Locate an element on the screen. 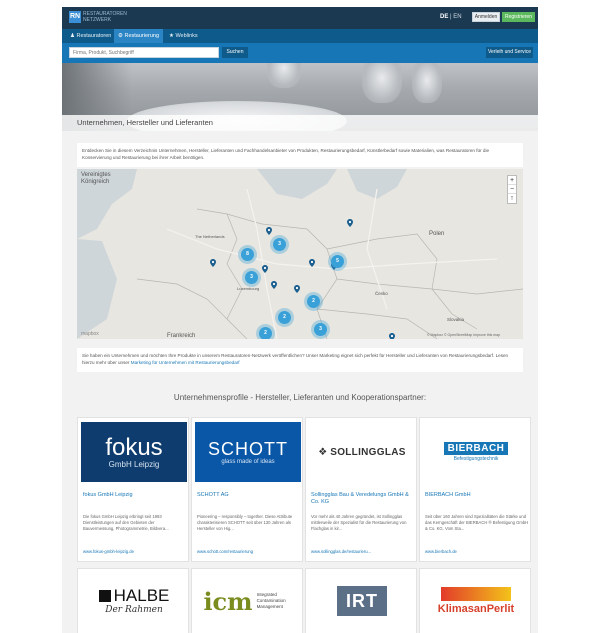  logo-text: SOLLINGGLAS is located at coordinates (368, 452).